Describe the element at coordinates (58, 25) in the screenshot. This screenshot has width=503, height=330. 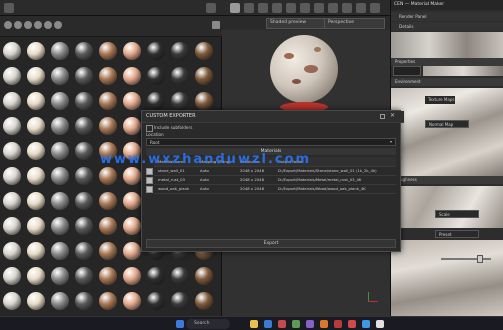
I see `add-icon` at that location.